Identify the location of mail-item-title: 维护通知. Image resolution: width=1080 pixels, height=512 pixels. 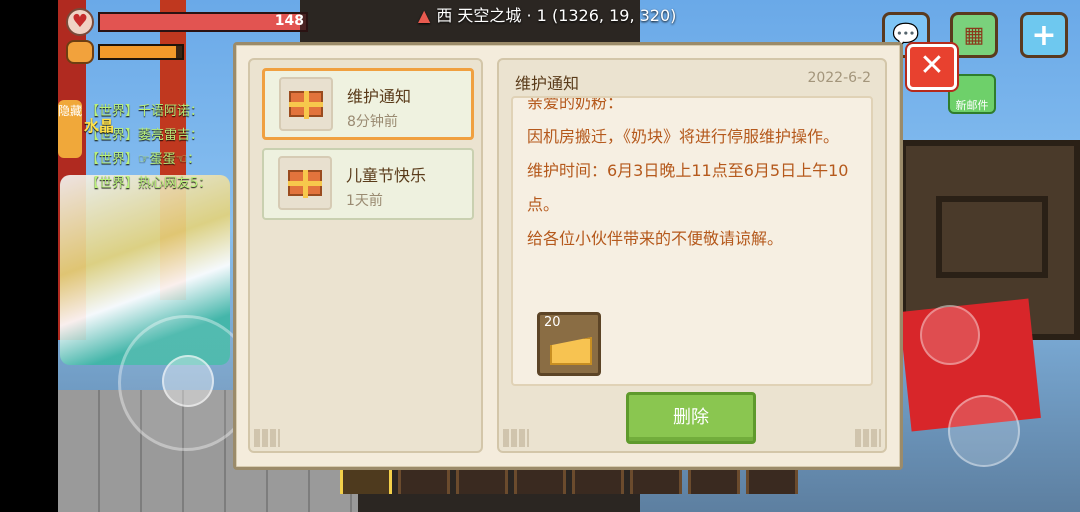
(379, 96).